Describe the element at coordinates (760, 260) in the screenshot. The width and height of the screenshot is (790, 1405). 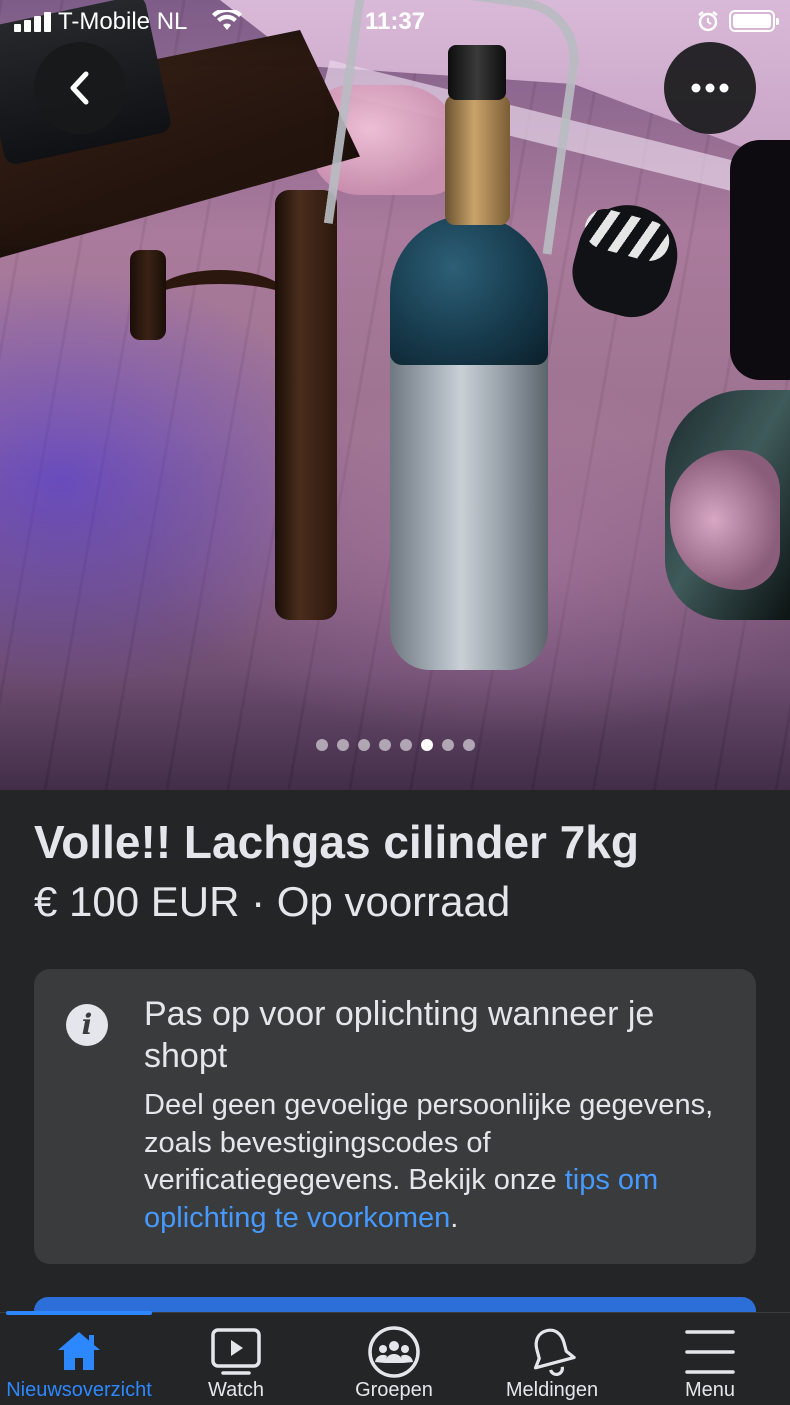
I see `photo-dark-object` at that location.